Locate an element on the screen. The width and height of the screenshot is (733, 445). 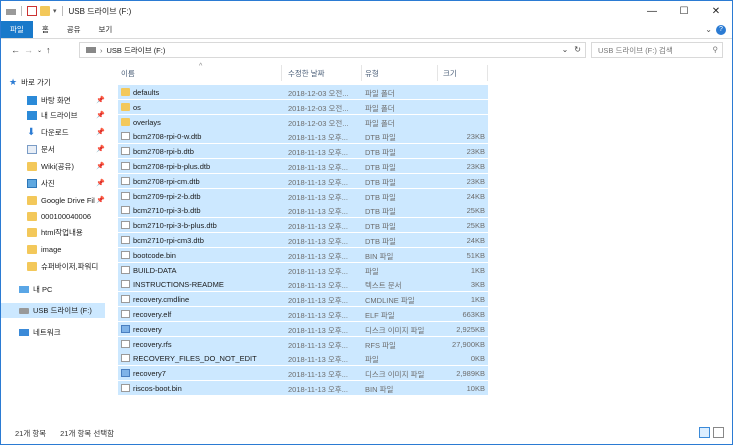
new-folder-icon is located at coordinates (45, 11).